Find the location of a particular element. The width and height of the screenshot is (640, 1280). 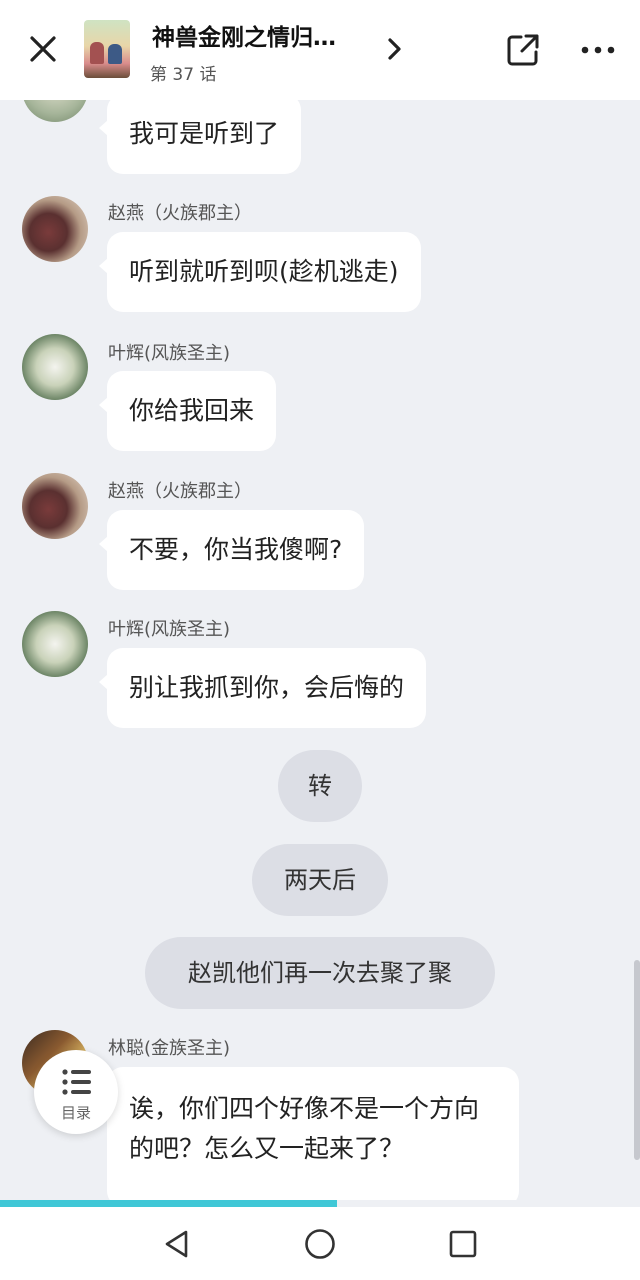

back-icon is located at coordinates (177, 1244).